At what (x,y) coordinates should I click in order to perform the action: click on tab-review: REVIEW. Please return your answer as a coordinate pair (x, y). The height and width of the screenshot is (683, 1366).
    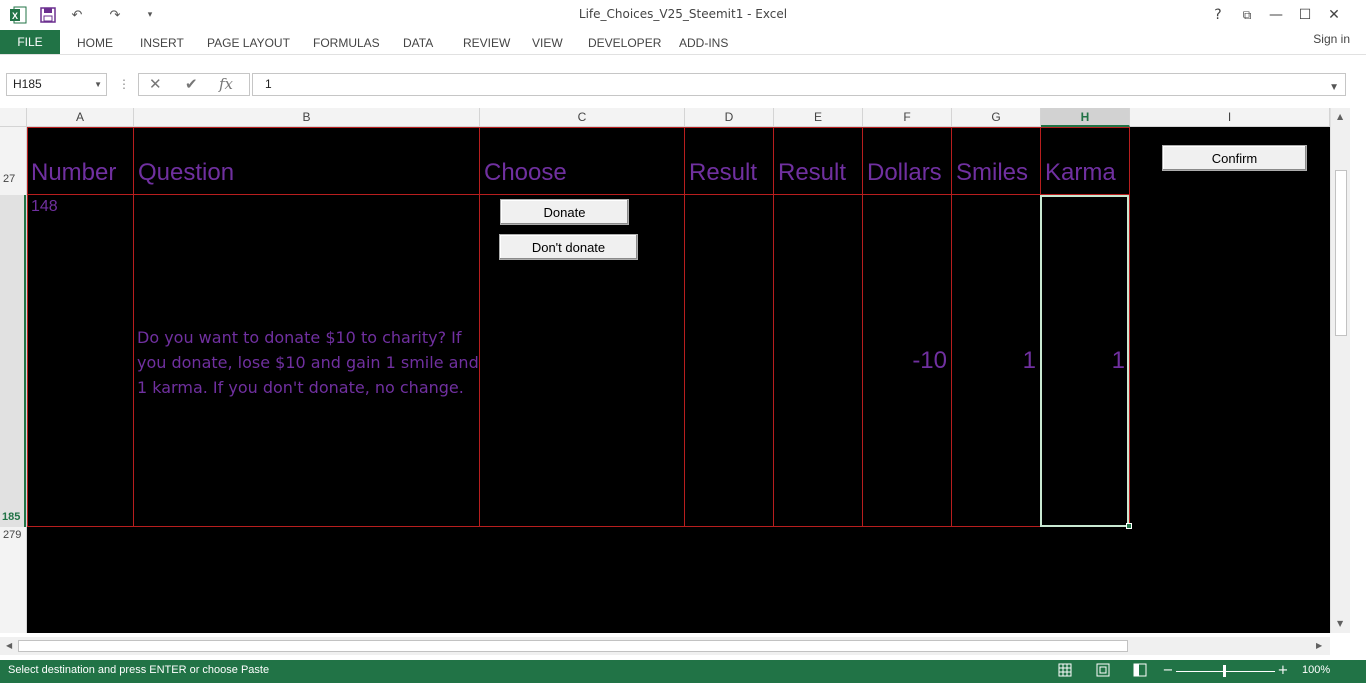
    Looking at the image, I should click on (486, 43).